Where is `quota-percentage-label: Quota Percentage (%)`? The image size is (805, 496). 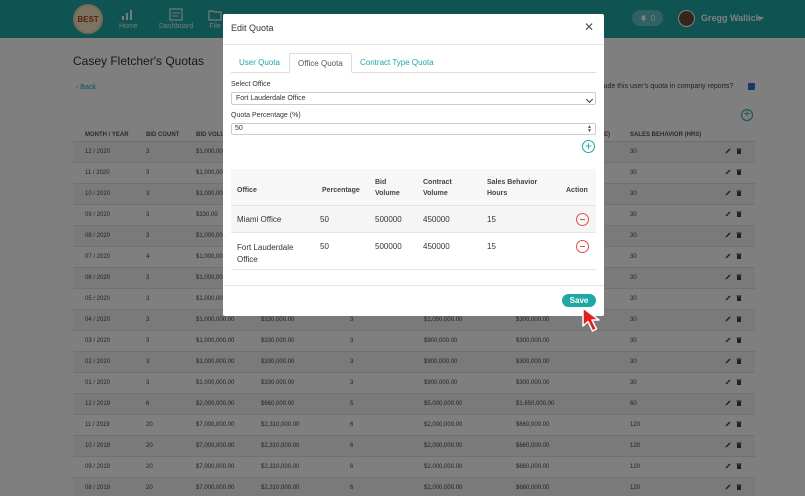
quota-percentage-label: Quota Percentage (%) is located at coordinates (266, 115).